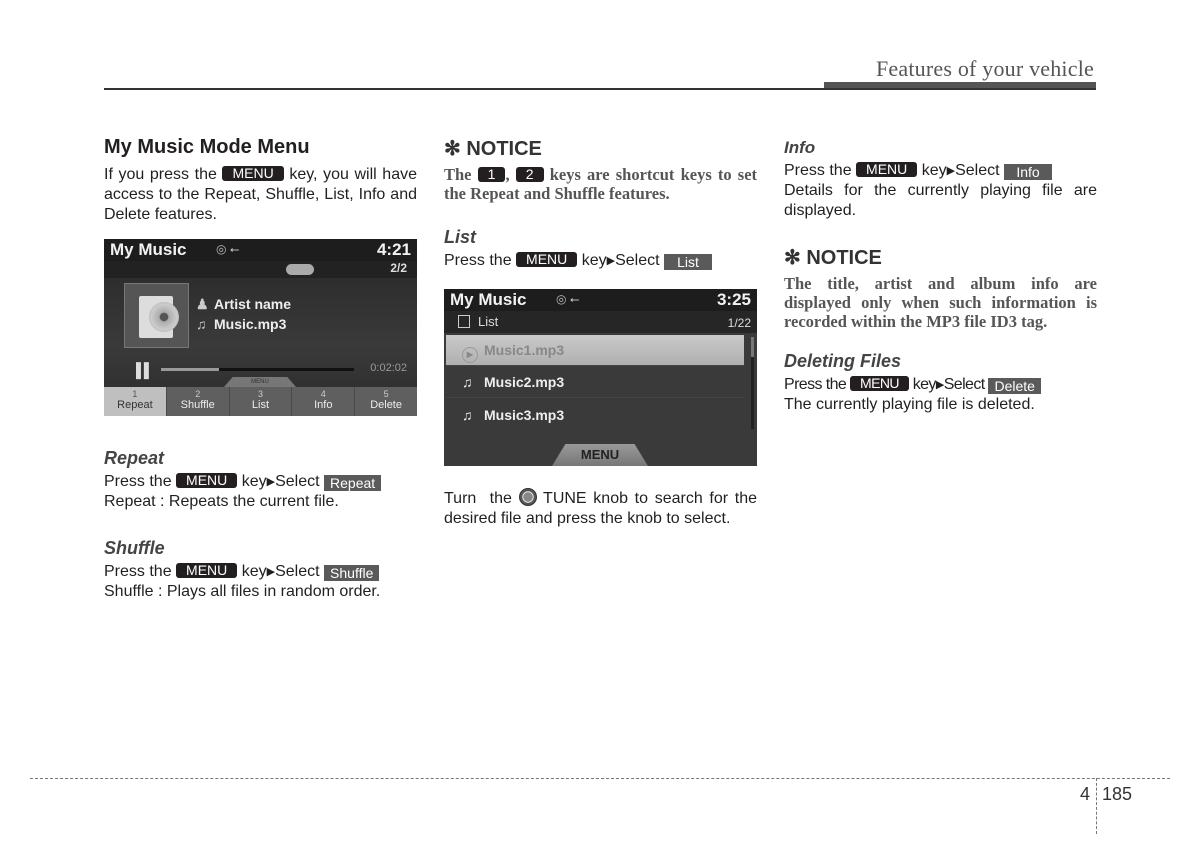 The image size is (1200, 861). Describe the element at coordinates (134, 548) in the screenshot. I see `shuffle-title: Shuffle` at that location.